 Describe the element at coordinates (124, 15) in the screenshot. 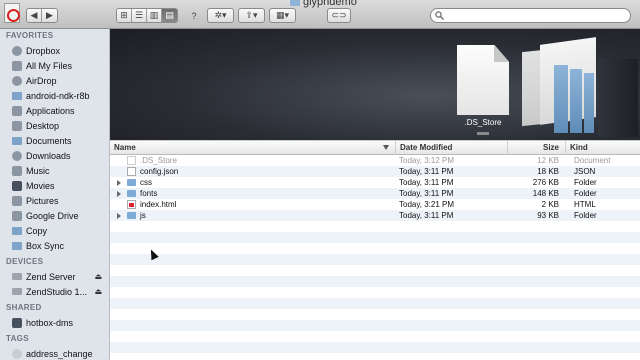

I see `icon-view-button: ⊞` at that location.